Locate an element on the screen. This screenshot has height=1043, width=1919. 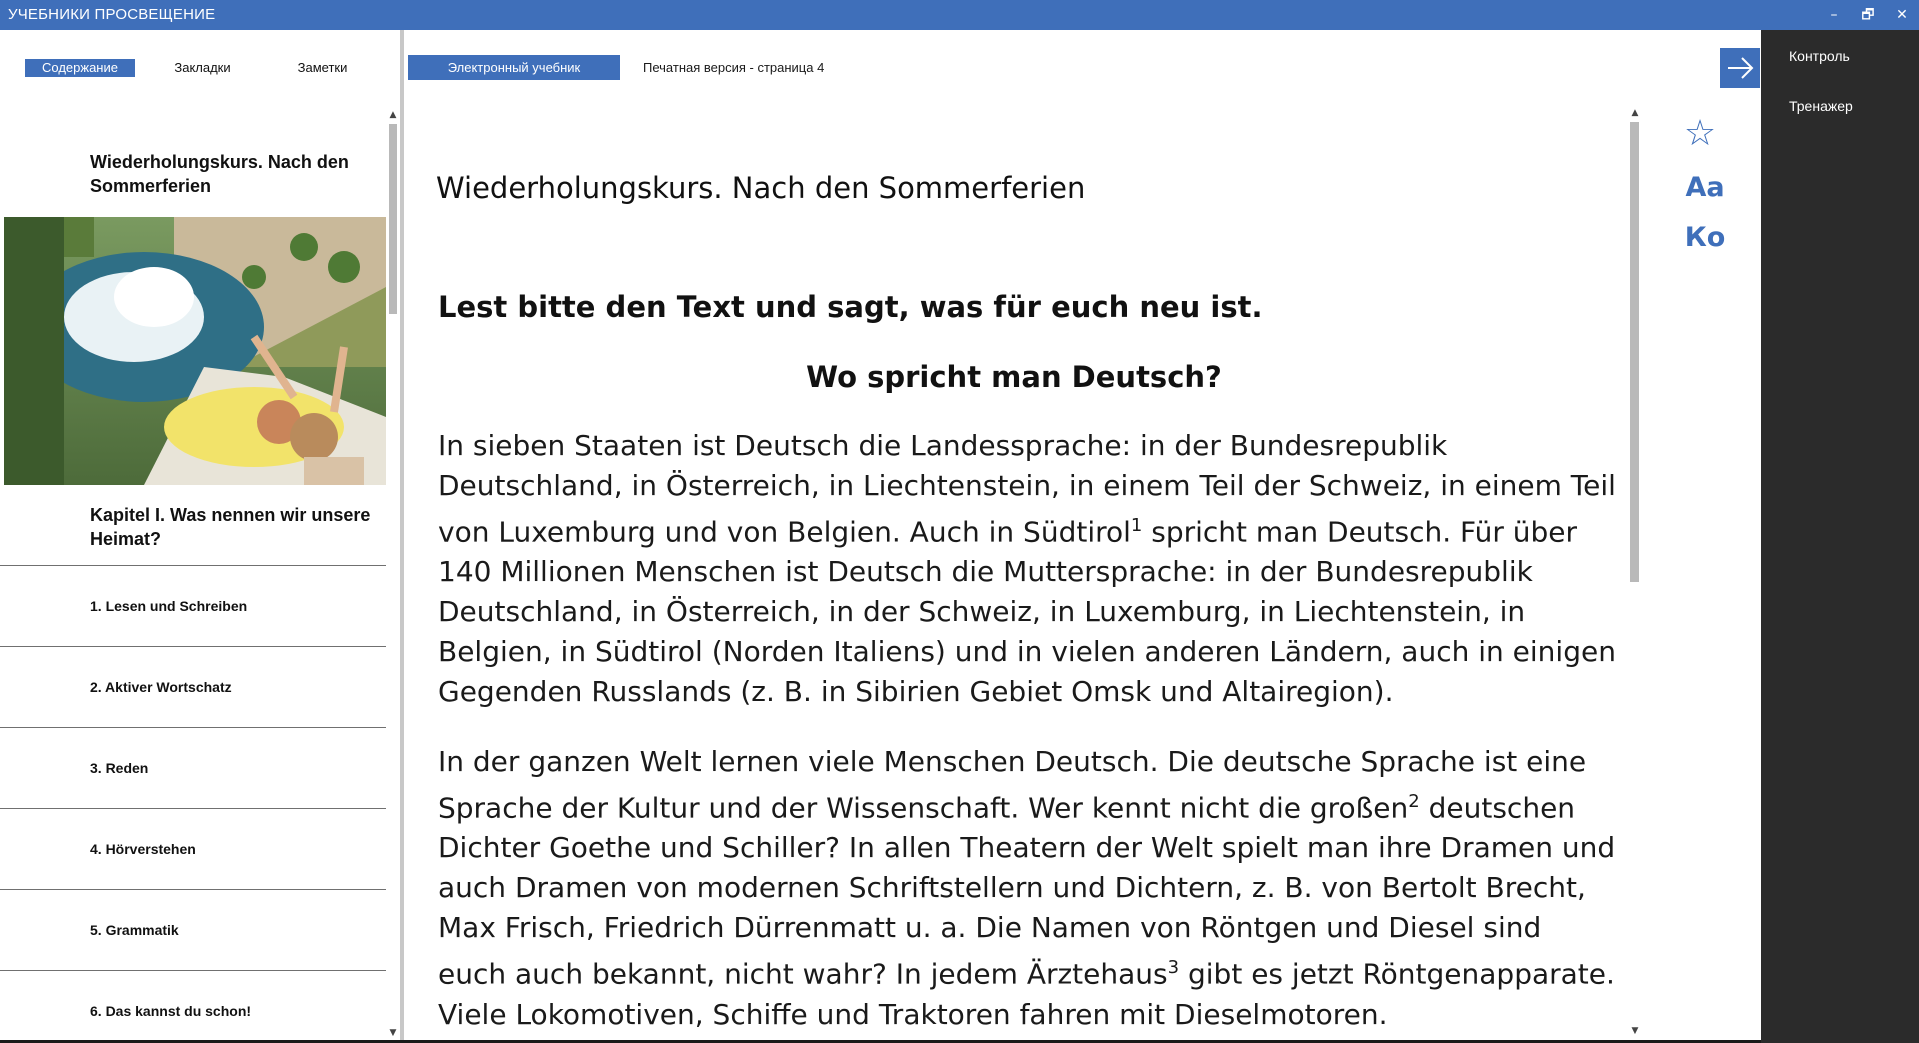
toc-item-label: 1. Lesen und Schreiben is located at coordinates (169, 606).